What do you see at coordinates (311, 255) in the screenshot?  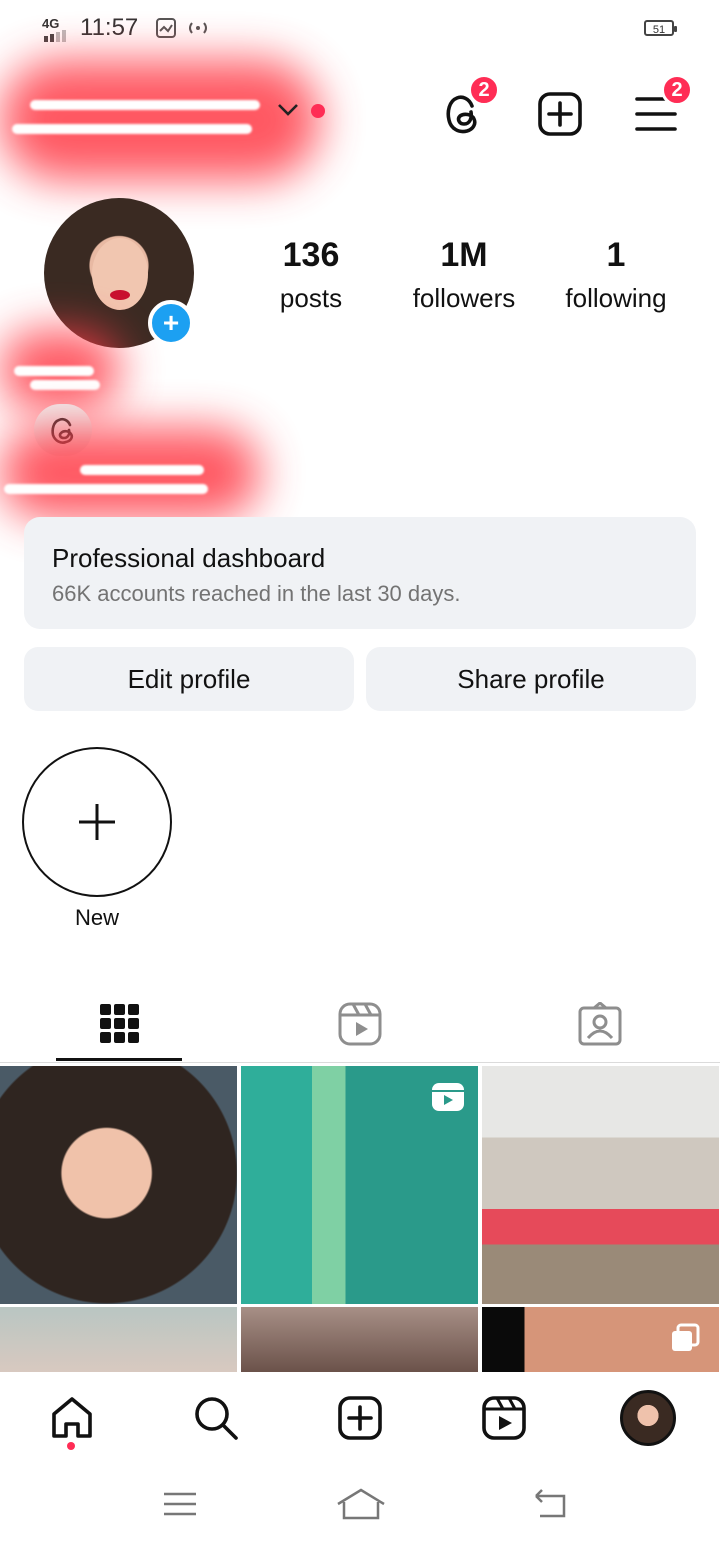 I see `posts-count: 136` at bounding box center [311, 255].